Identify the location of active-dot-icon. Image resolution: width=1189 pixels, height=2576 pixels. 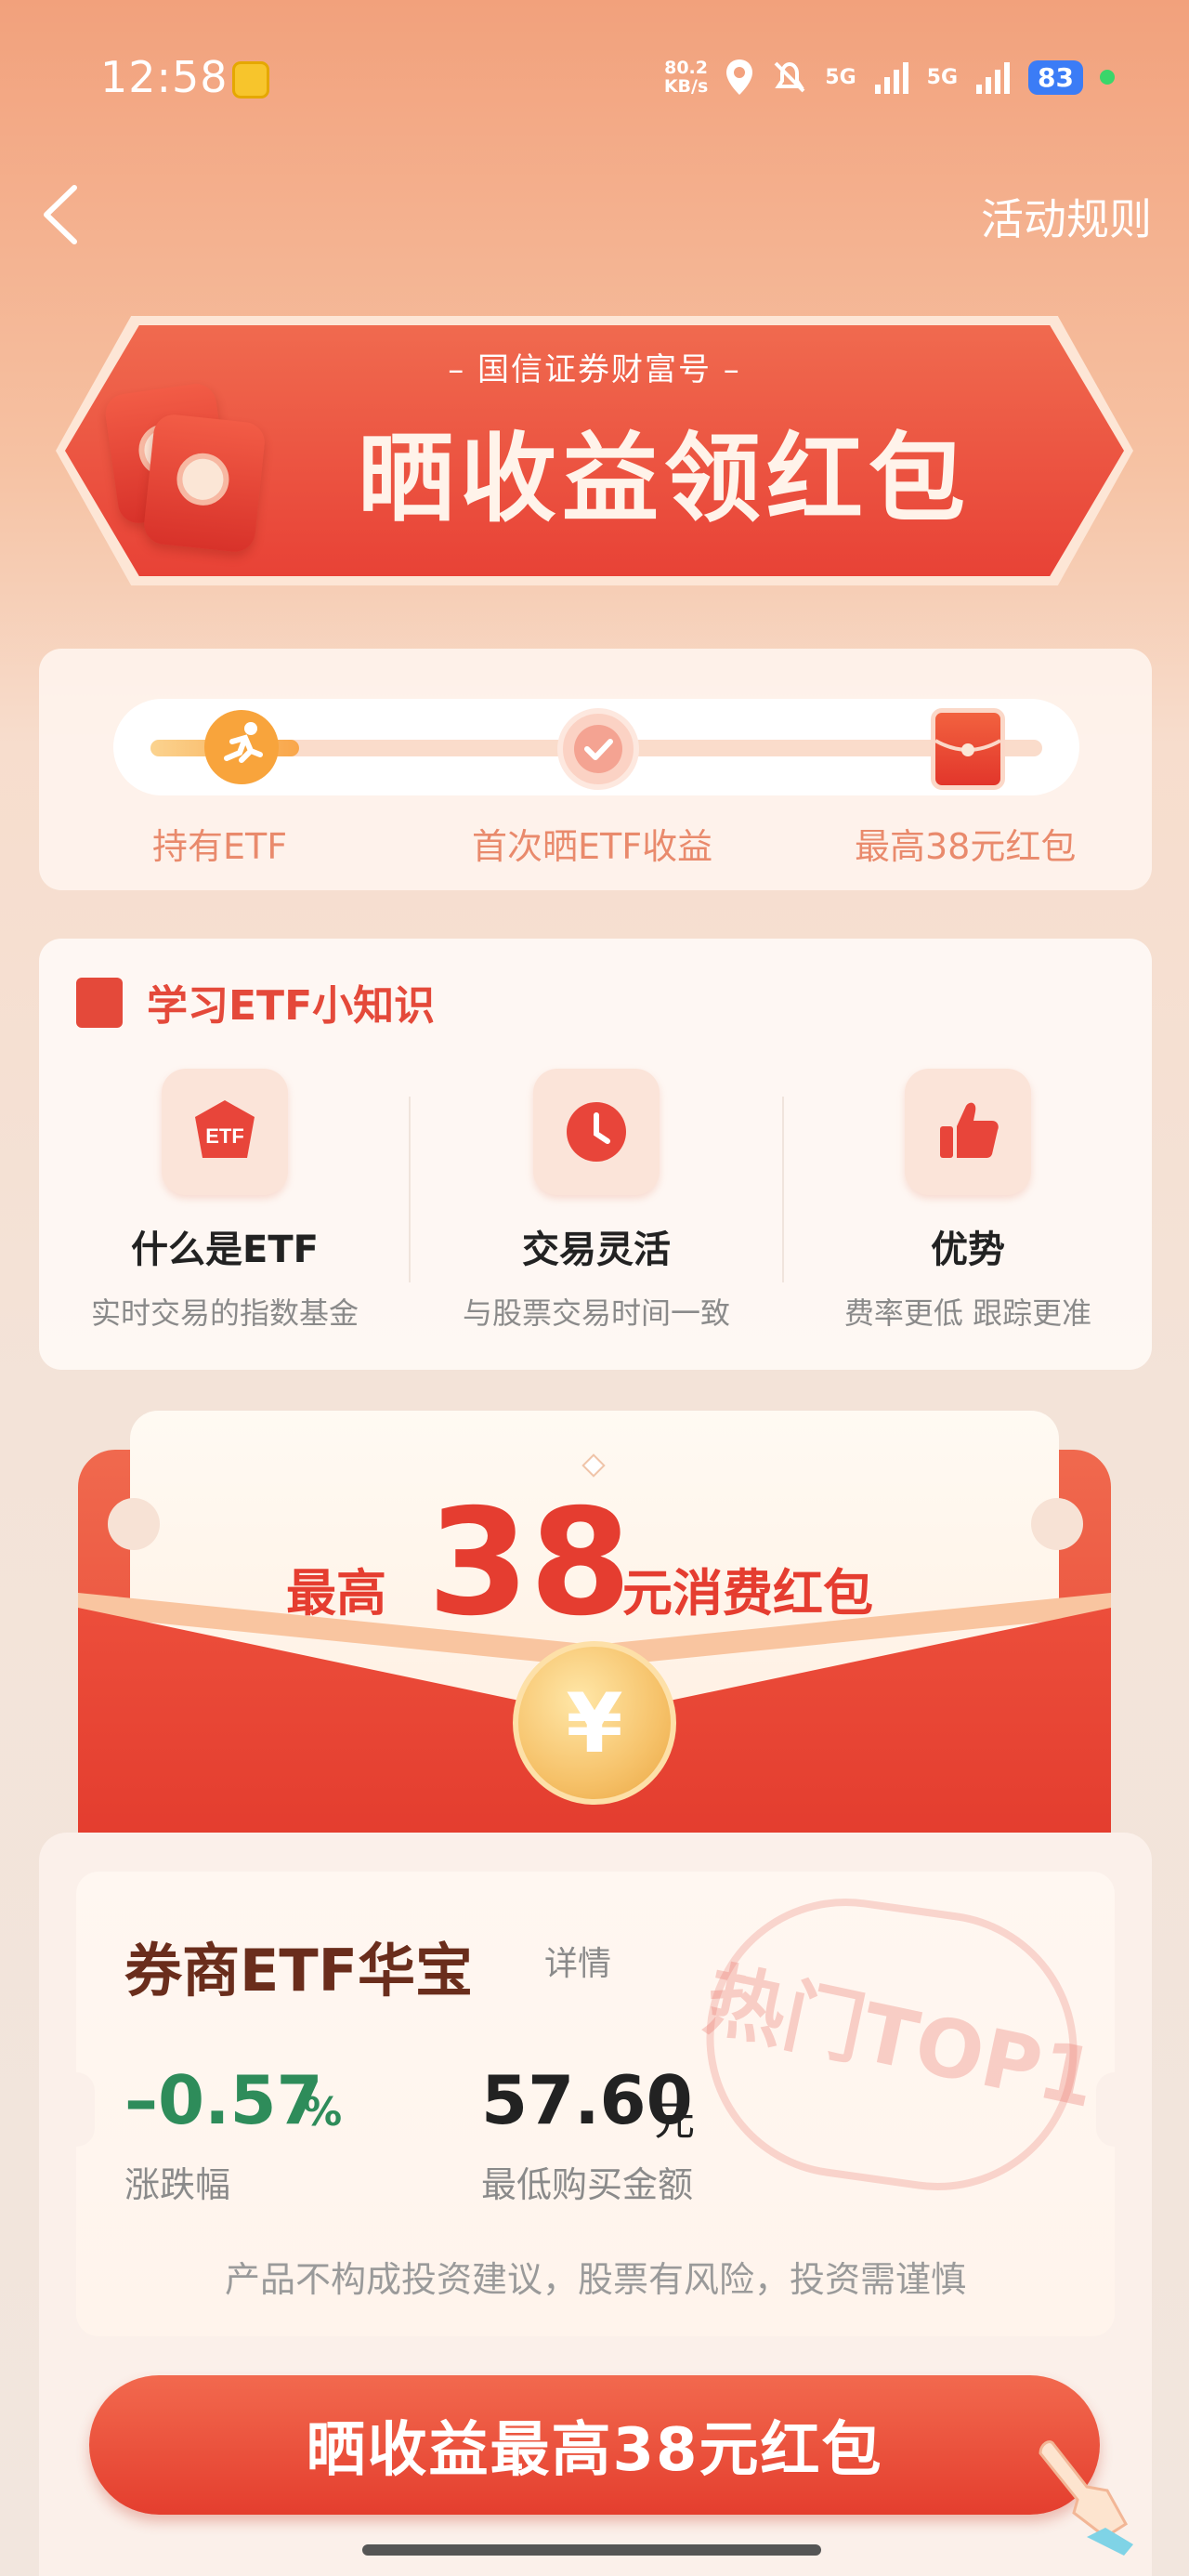
(1108, 77).